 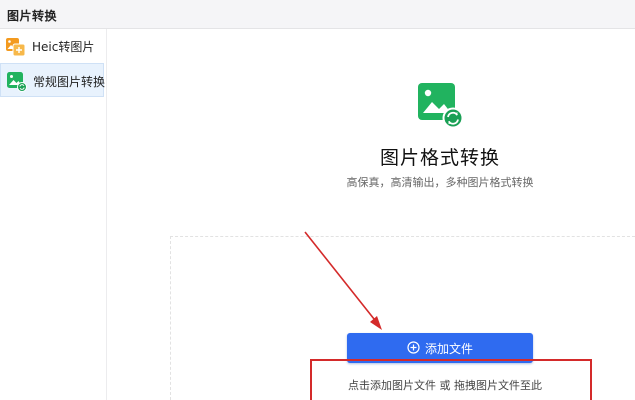 What do you see at coordinates (69, 82) in the screenshot?
I see `sidebar-item-label: 常规图片转换` at bounding box center [69, 82].